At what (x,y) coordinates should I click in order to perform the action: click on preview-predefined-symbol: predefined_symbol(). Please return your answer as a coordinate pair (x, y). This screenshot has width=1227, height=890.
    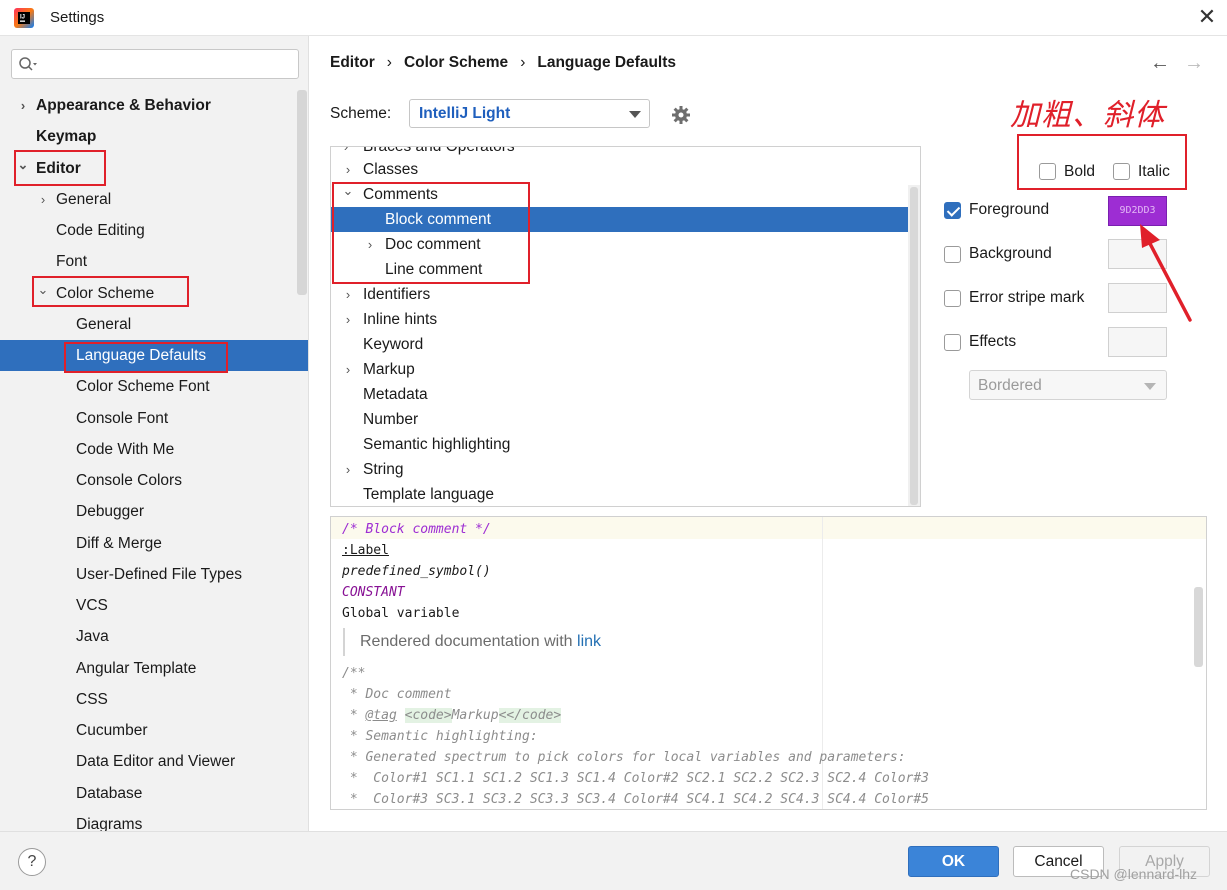
    Looking at the image, I should click on (416, 571).